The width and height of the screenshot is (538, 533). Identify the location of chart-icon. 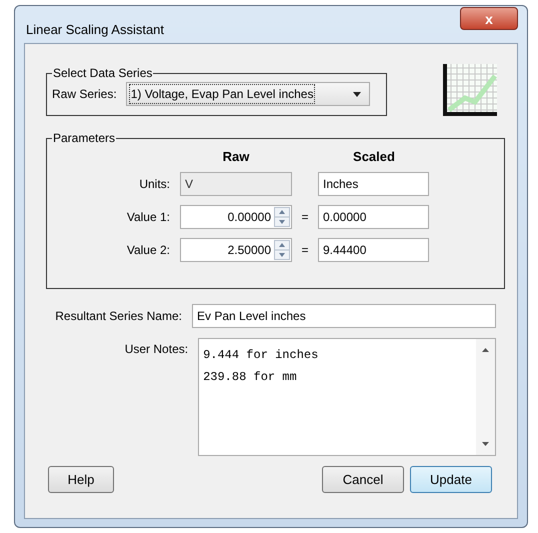
(470, 89).